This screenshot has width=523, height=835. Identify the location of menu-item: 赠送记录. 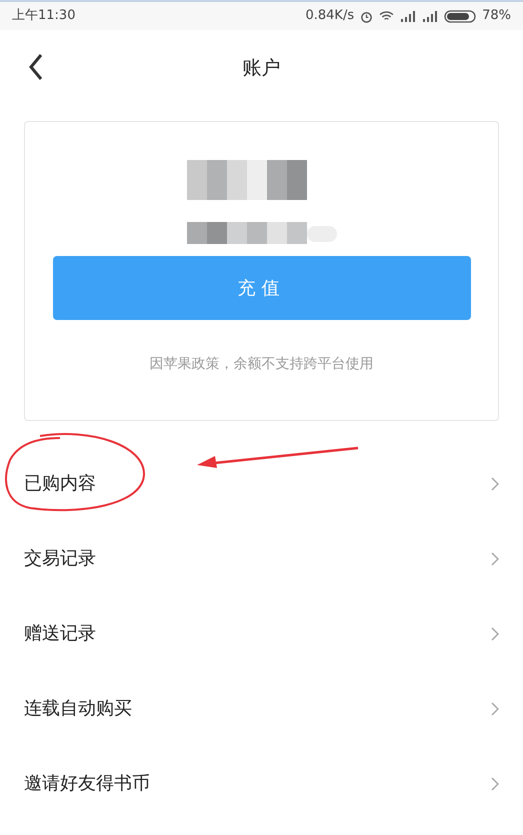
(261, 633).